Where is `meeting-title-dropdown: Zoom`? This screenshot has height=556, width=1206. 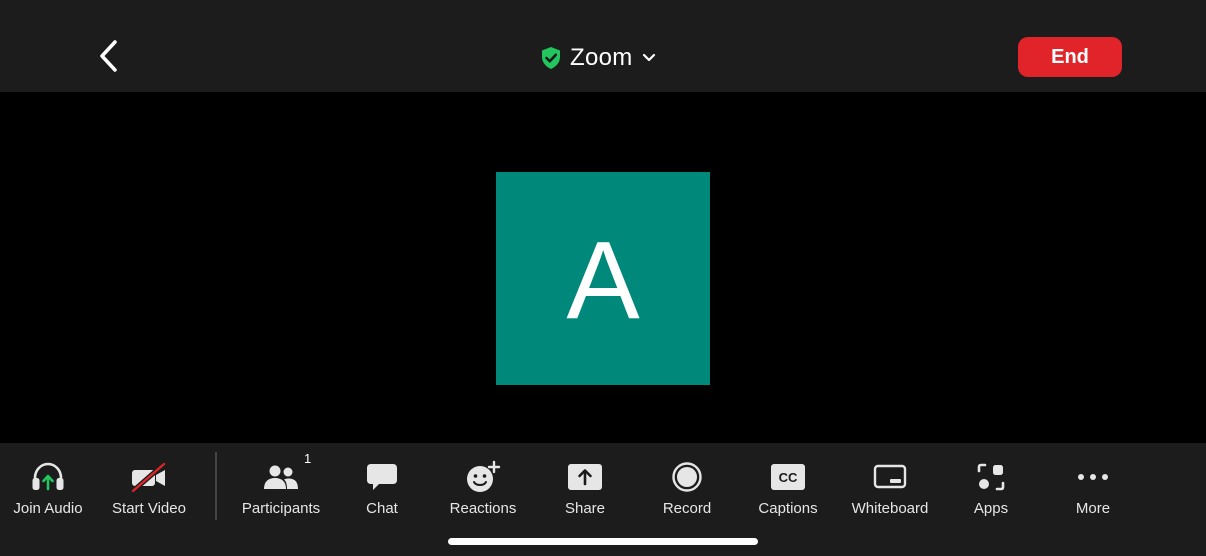
meeting-title-dropdown: Zoom is located at coordinates (598, 58).